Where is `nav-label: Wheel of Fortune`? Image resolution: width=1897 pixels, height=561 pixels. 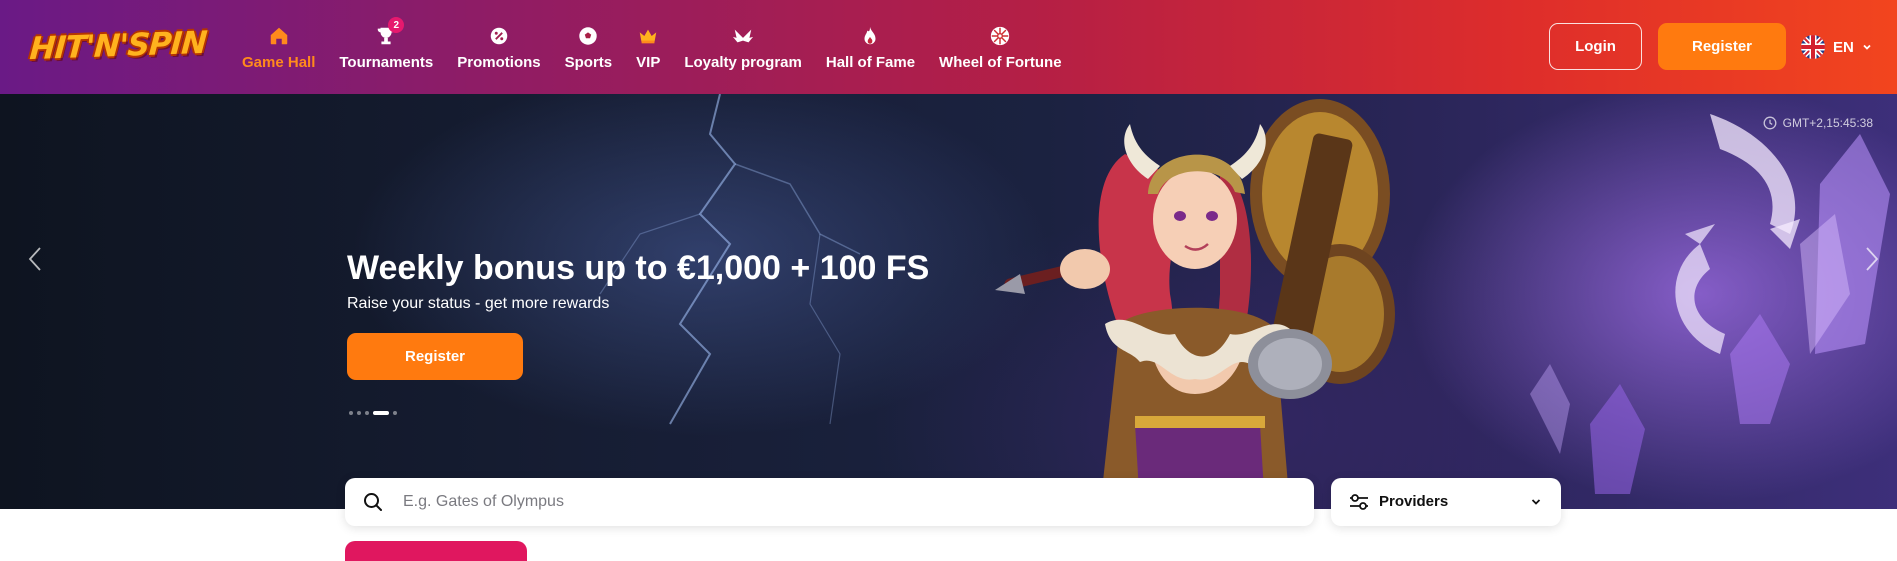
nav-label: Wheel of Fortune is located at coordinates (1000, 62).